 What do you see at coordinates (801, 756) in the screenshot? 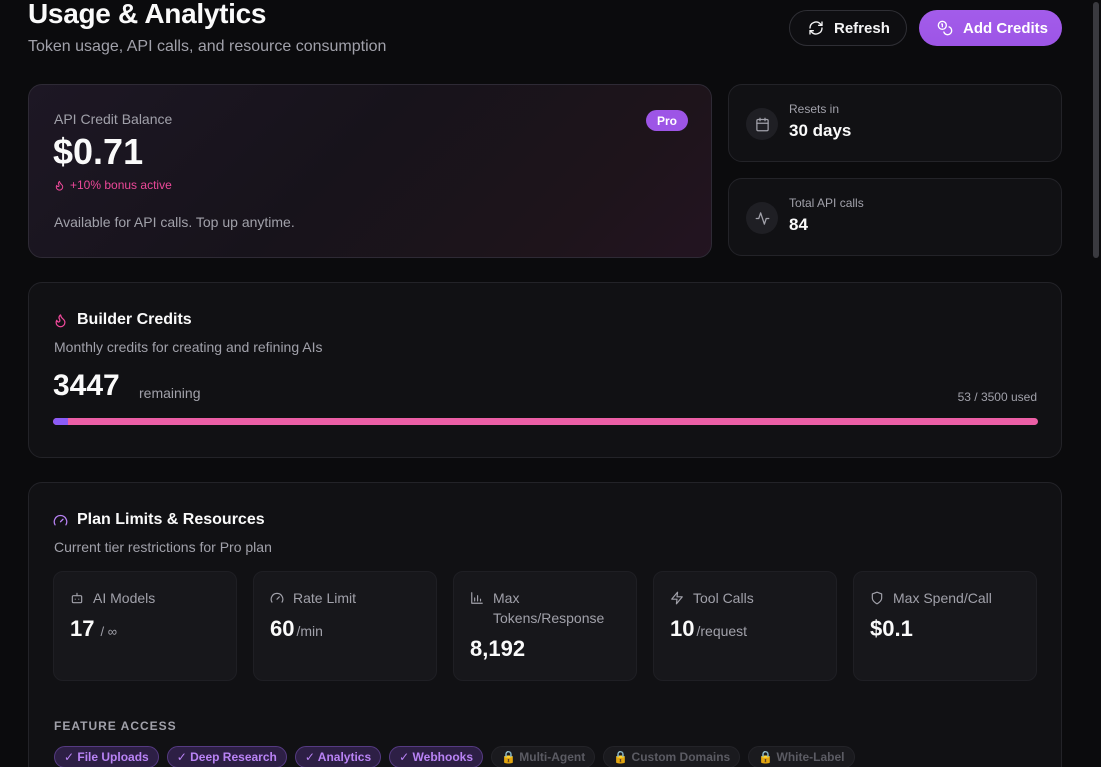
I see `feature-chip-white-label: 🔒 White-Label` at bounding box center [801, 756].